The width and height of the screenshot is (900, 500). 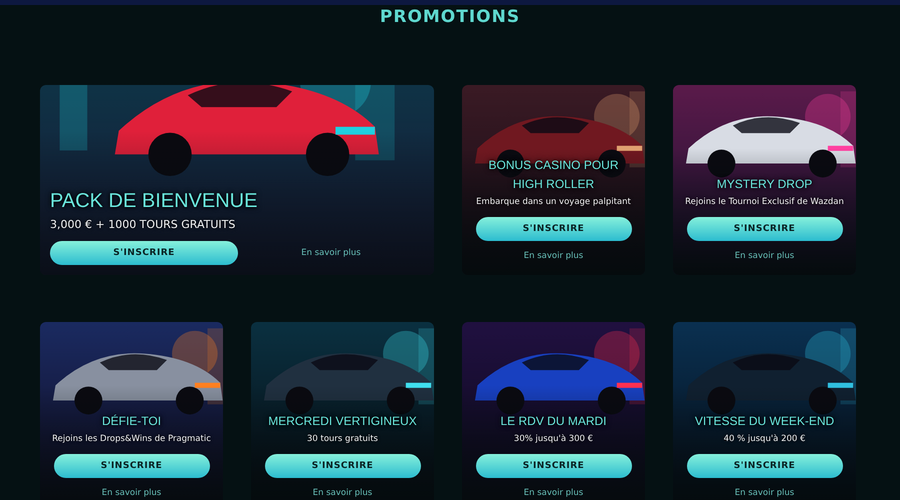 What do you see at coordinates (342, 439) in the screenshot?
I see `promo-subtitle: 30 tours gratuits` at bounding box center [342, 439].